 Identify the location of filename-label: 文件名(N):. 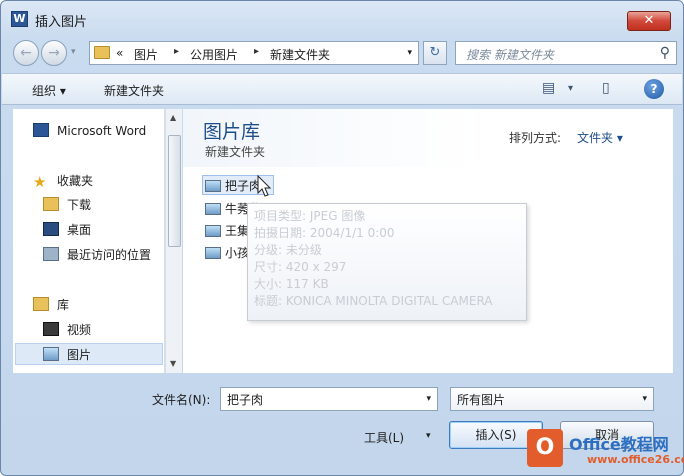
(181, 400).